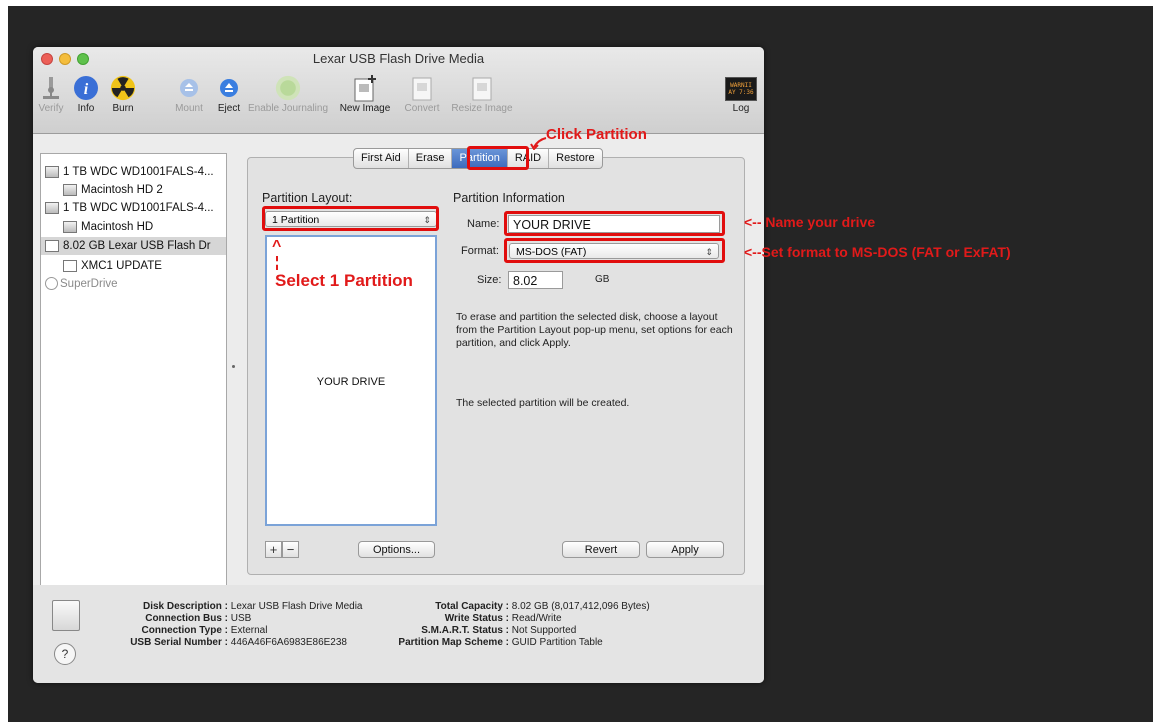 Image resolution: width=1153 pixels, height=722 pixels. What do you see at coordinates (398, 58) in the screenshot?
I see `window-title: Lexar USB Flash Drive Media` at bounding box center [398, 58].